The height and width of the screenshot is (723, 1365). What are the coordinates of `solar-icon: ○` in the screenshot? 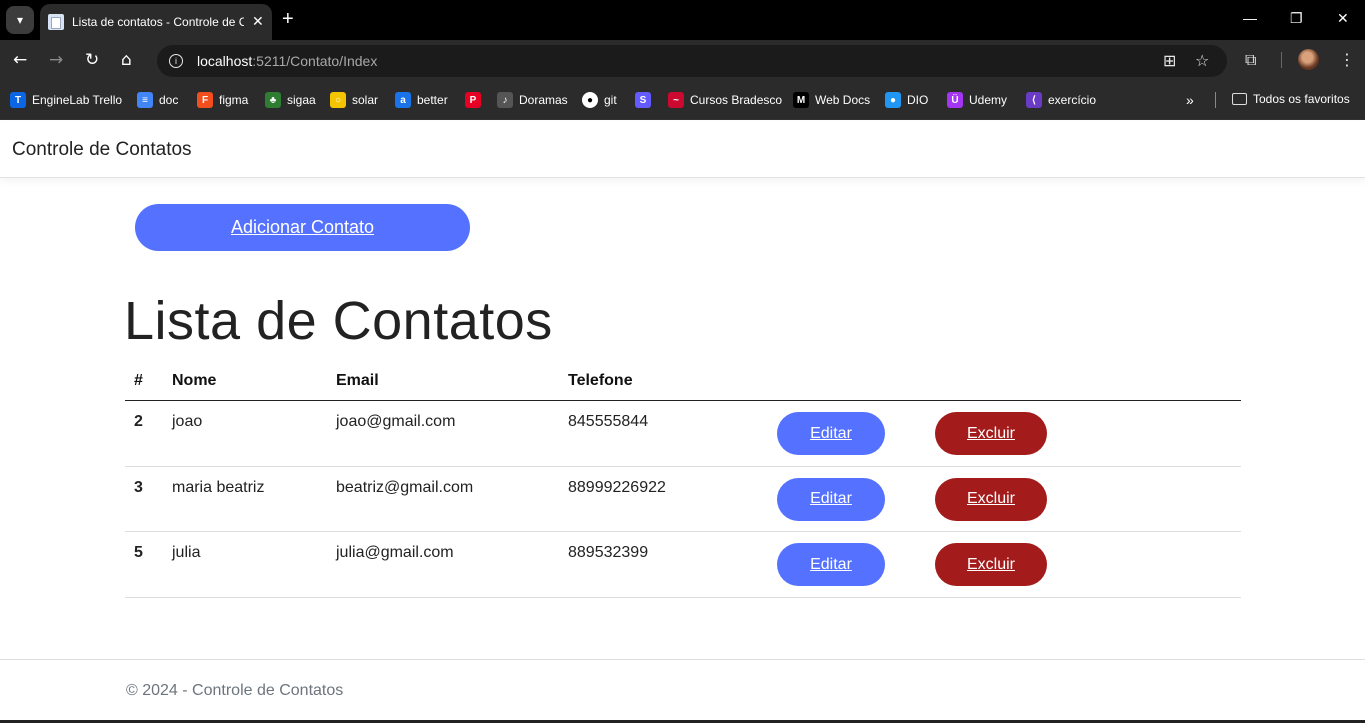 It's located at (338, 100).